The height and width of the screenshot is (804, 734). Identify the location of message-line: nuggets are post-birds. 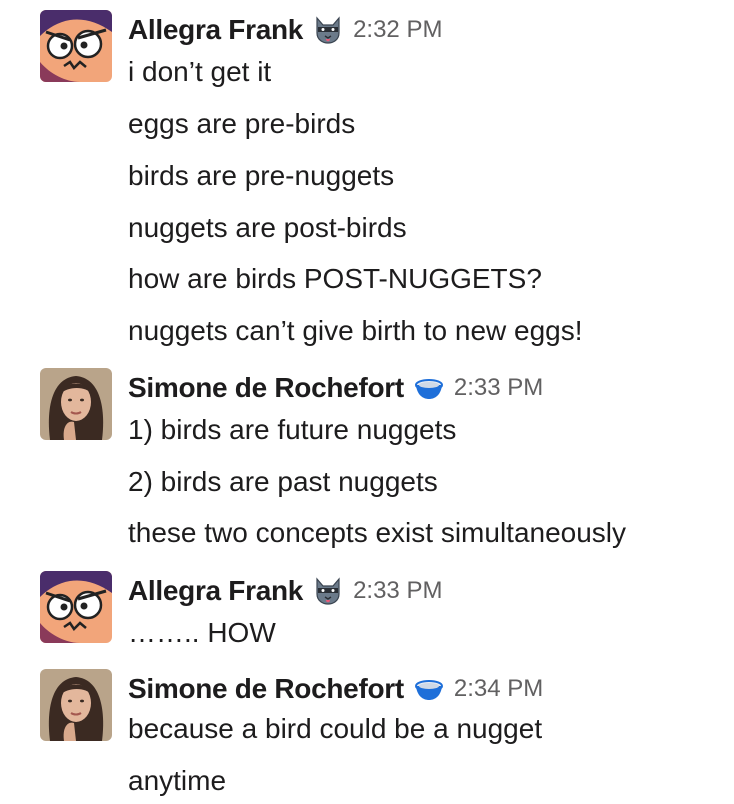
(267, 227).